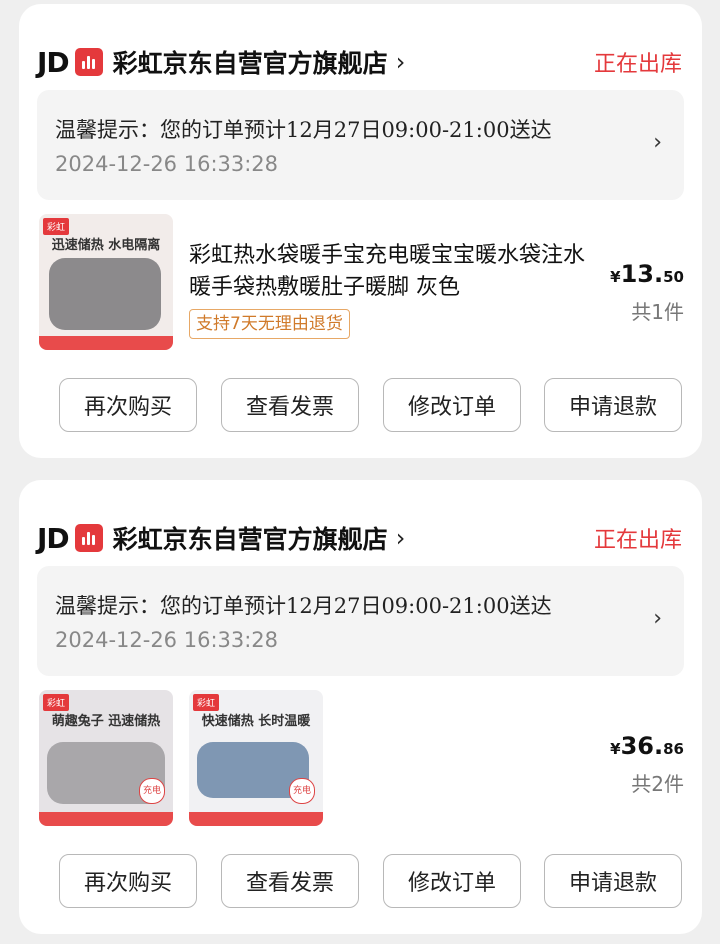  What do you see at coordinates (269, 324) in the screenshot?
I see `return-policy-tag: 支持7天无理由退货` at bounding box center [269, 324].